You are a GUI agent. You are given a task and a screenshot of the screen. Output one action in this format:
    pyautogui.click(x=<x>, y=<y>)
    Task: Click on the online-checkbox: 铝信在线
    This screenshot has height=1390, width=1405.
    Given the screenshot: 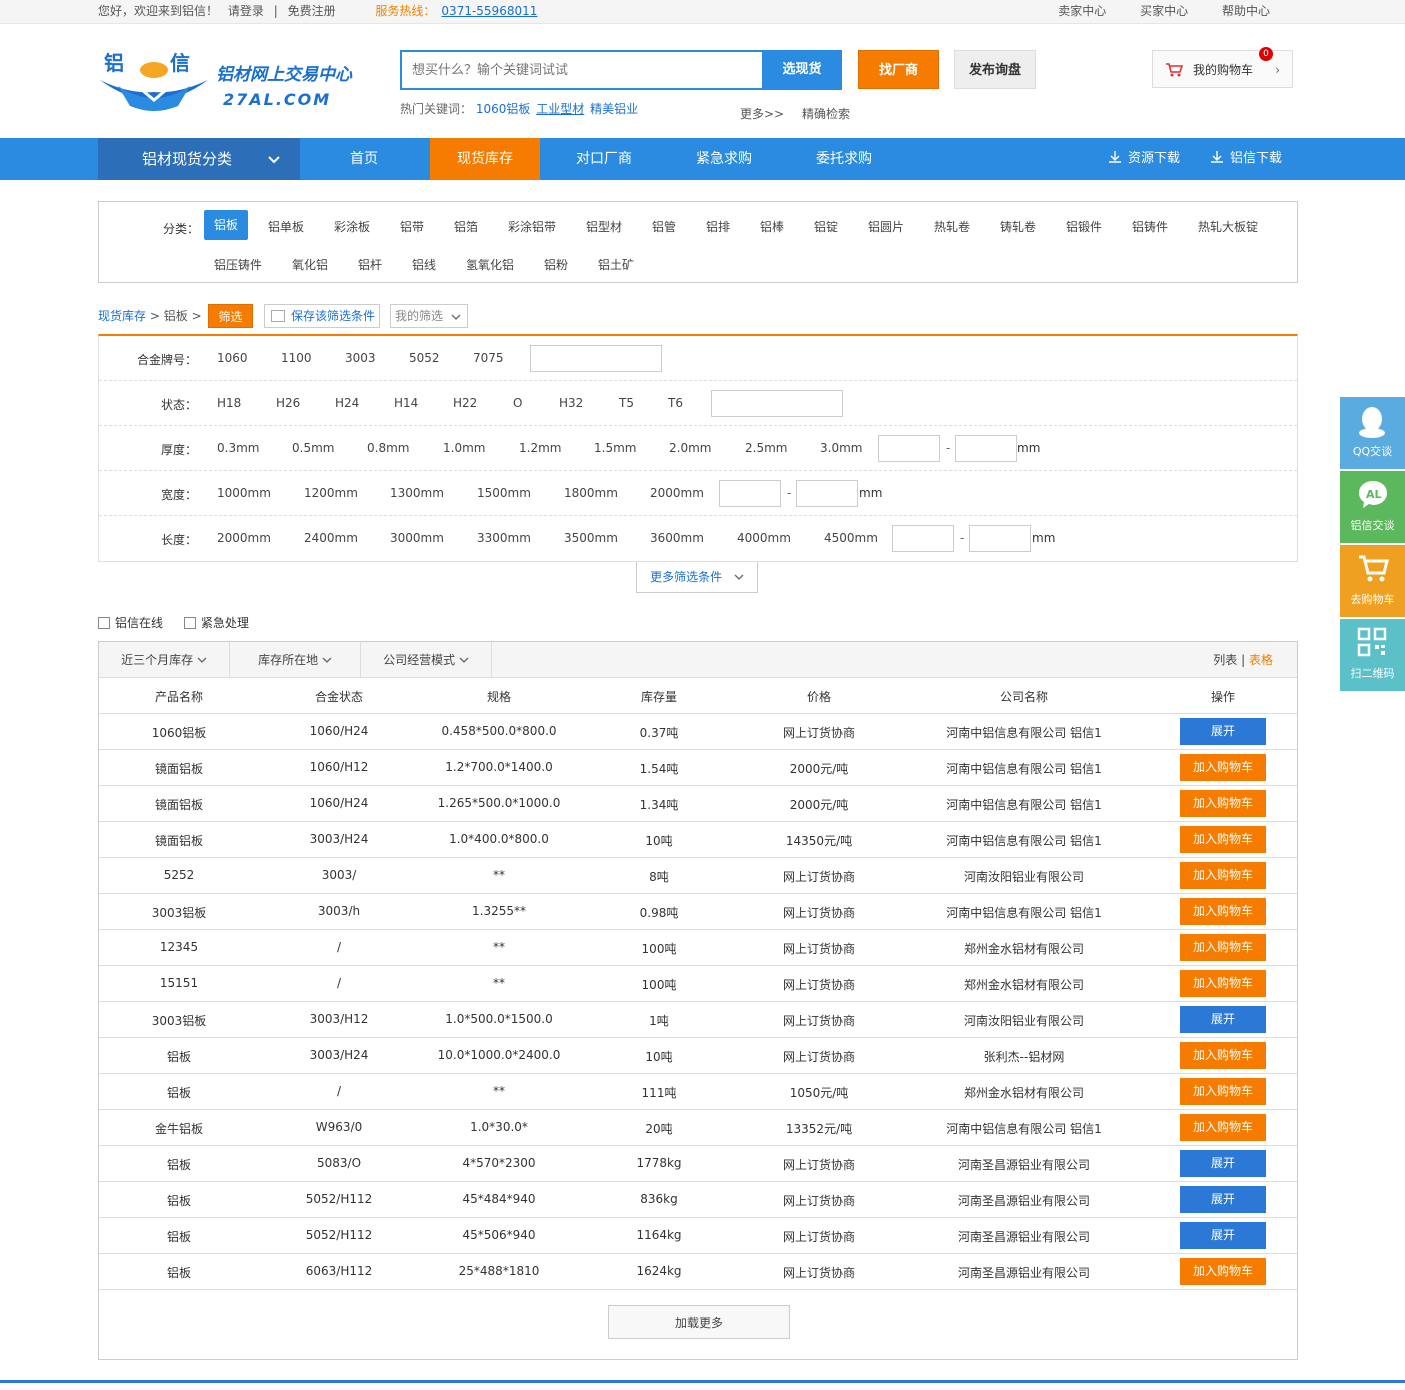 What is the action you would take?
    pyautogui.click(x=130, y=622)
    